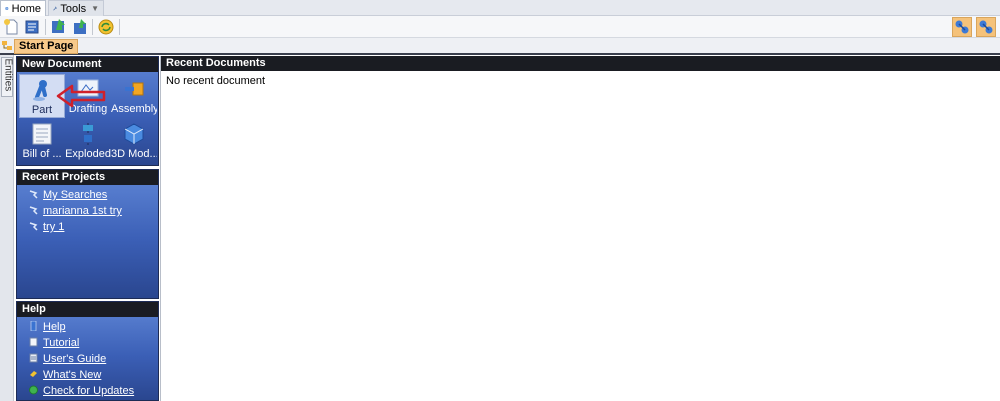 The image size is (1000, 401). I want to click on help-link: Help, so click(87, 327).